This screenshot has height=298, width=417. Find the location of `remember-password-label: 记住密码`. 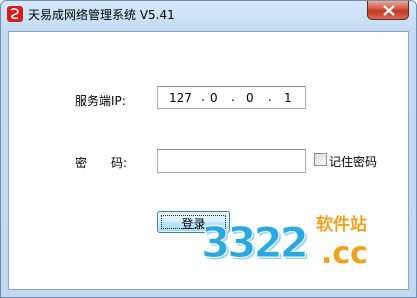

remember-password-label: 记住密码 is located at coordinates (353, 161).